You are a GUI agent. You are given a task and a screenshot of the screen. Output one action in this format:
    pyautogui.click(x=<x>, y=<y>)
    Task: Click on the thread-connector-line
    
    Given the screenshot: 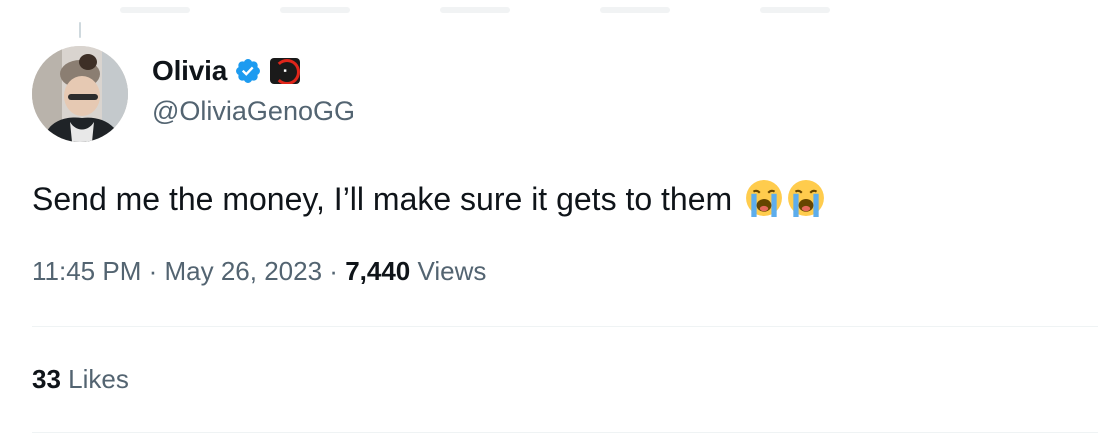 What is the action you would take?
    pyautogui.click(x=80, y=30)
    